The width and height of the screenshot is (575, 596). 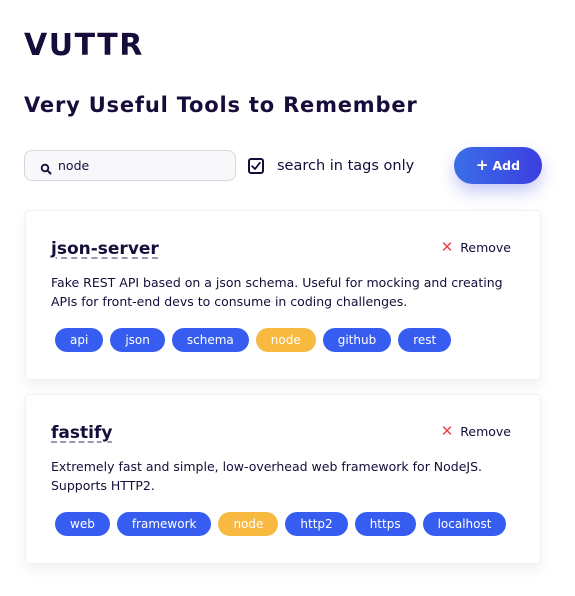 What do you see at coordinates (482, 165) in the screenshot?
I see `plus-icon: +` at bounding box center [482, 165].